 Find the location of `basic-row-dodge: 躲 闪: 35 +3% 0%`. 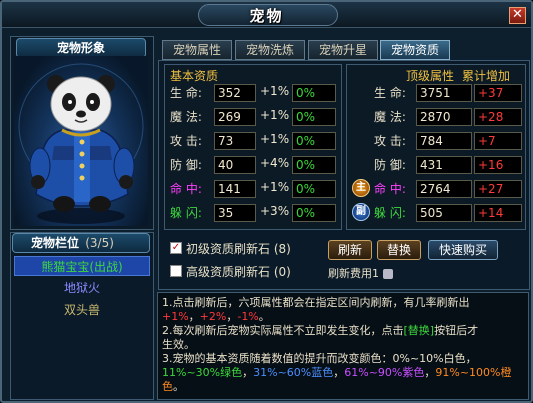

basic-row-dodge: 躲 闪: 35 +3% 0% is located at coordinates (255, 213).